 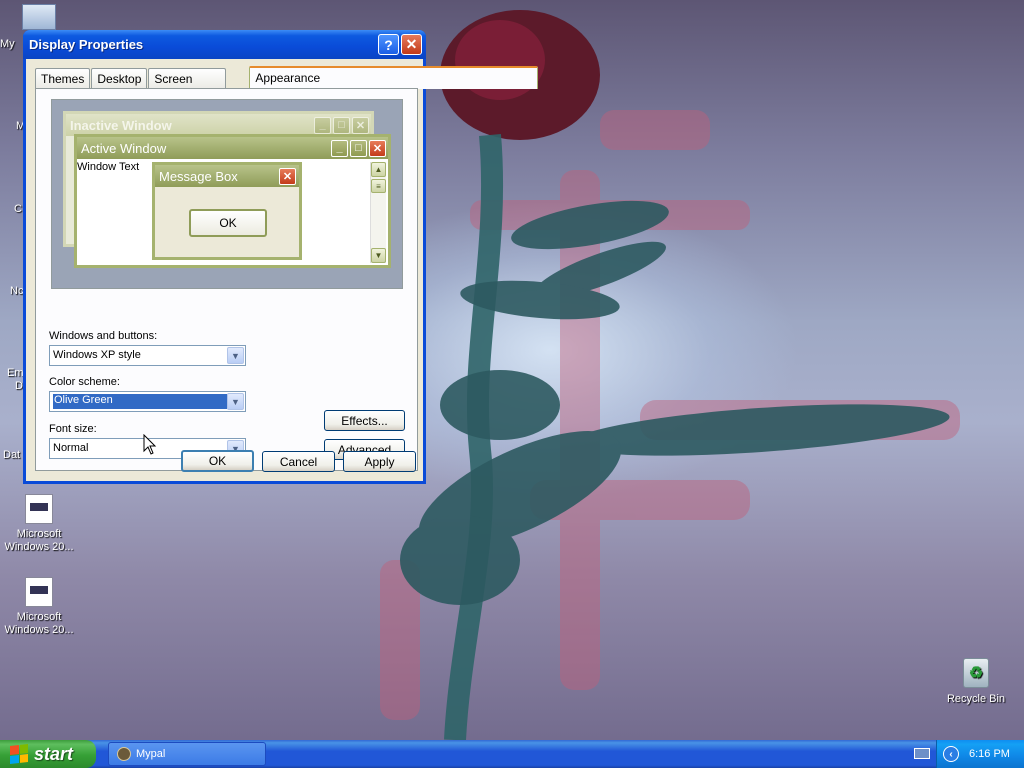 What do you see at coordinates (394, 77) in the screenshot?
I see `tab-appearance: Appearance` at bounding box center [394, 77].